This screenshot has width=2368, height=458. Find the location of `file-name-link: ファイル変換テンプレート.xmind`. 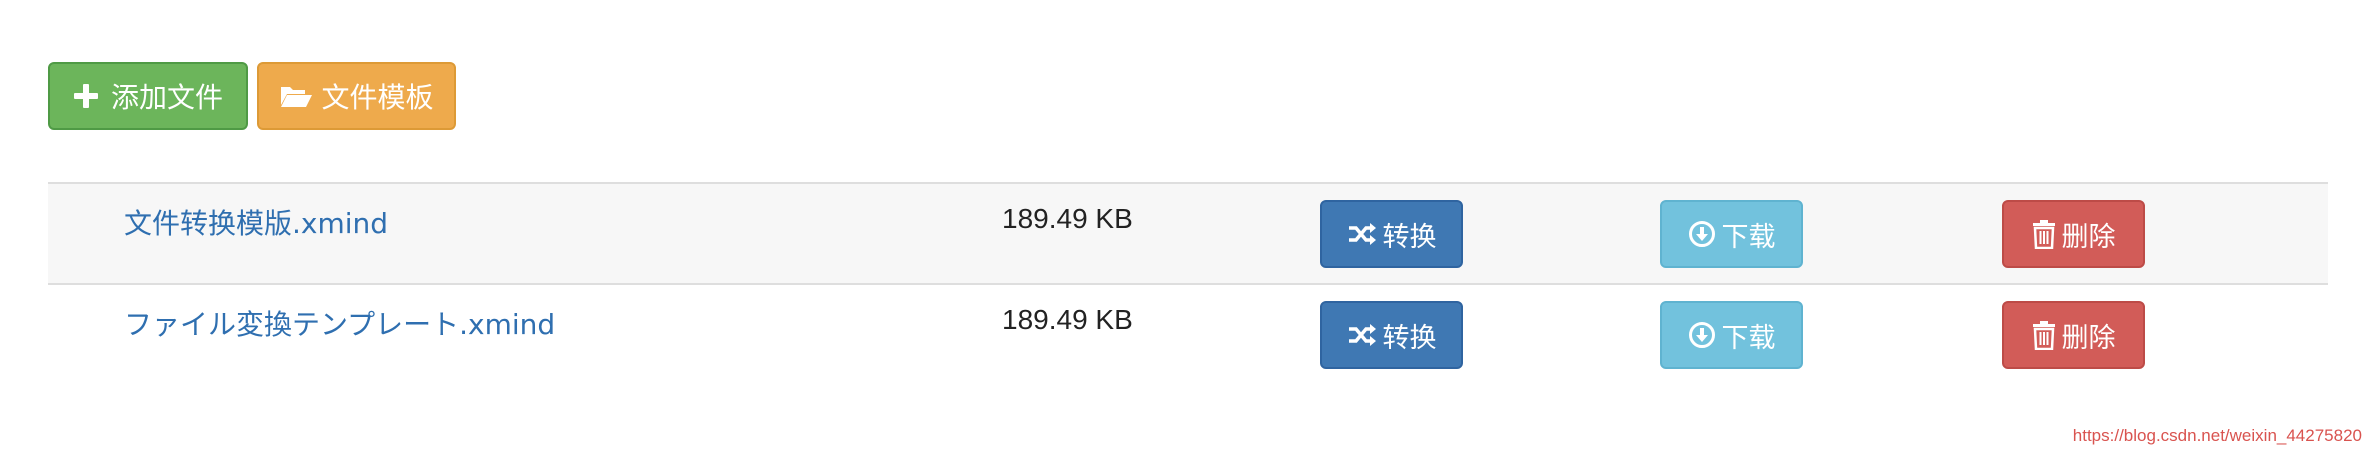

file-name-link: ファイル変換テンプレート.xmind is located at coordinates (339, 323).